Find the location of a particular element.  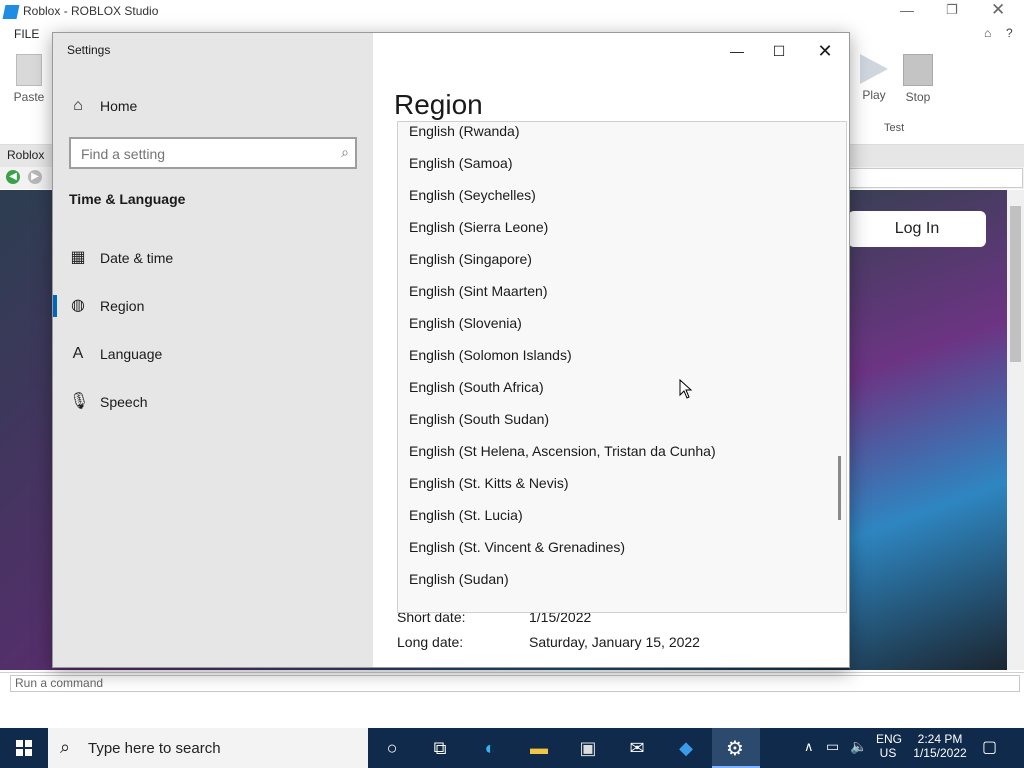

calendar-clock-icon: ▦ is located at coordinates (78, 257).